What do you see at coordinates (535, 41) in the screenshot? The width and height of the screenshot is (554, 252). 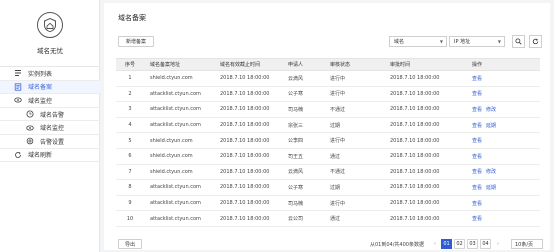 I see `refresh-button` at bounding box center [535, 41].